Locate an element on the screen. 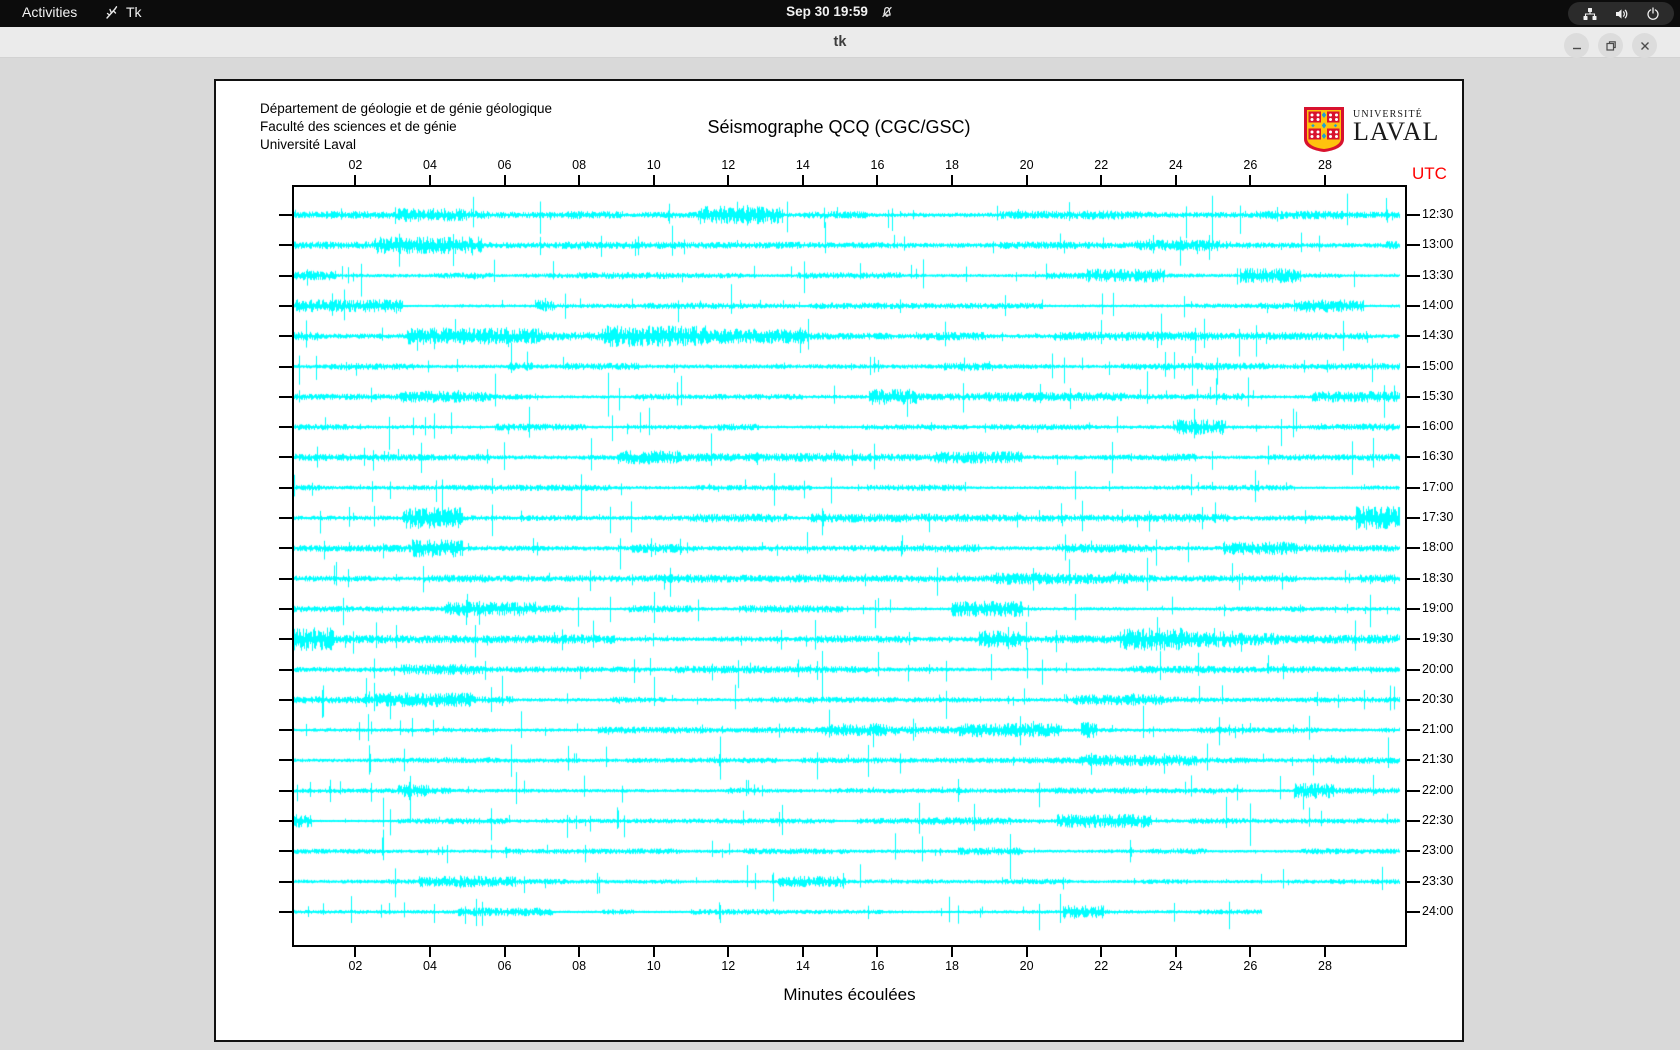 Image resolution: width=1680 pixels, height=1050 pixels. x-tick-label-top: 28 is located at coordinates (1325, 165).